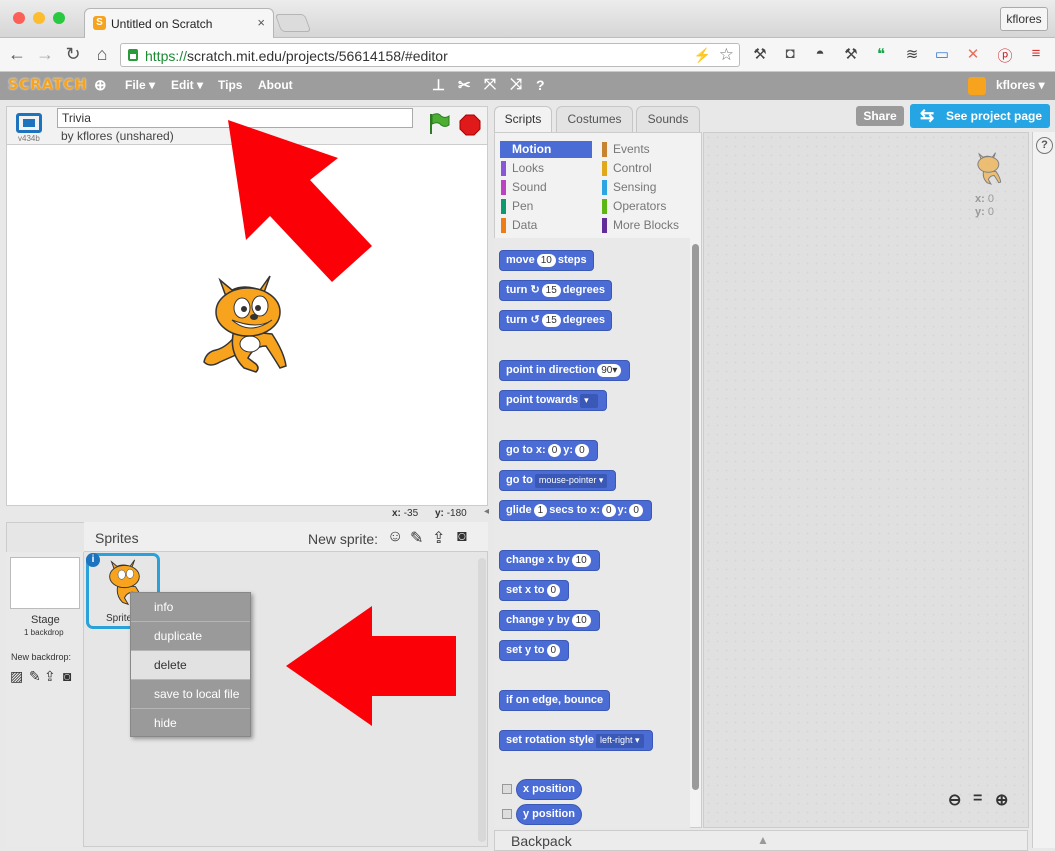 The height and width of the screenshot is (851, 1055). What do you see at coordinates (490, 84) in the screenshot?
I see `grow-icon: ⤧` at bounding box center [490, 84].